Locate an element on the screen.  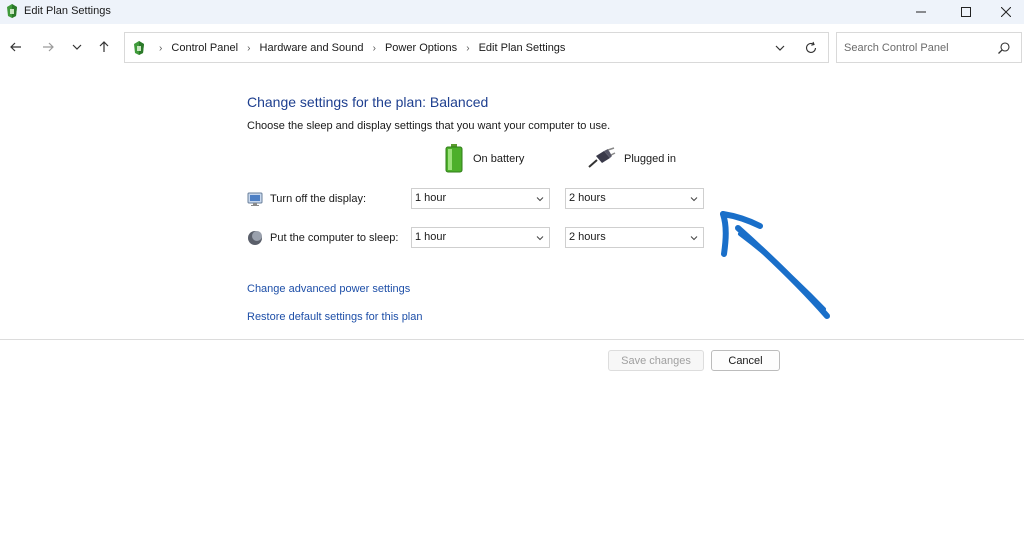
power-options-icon is located at coordinates (12, 11).